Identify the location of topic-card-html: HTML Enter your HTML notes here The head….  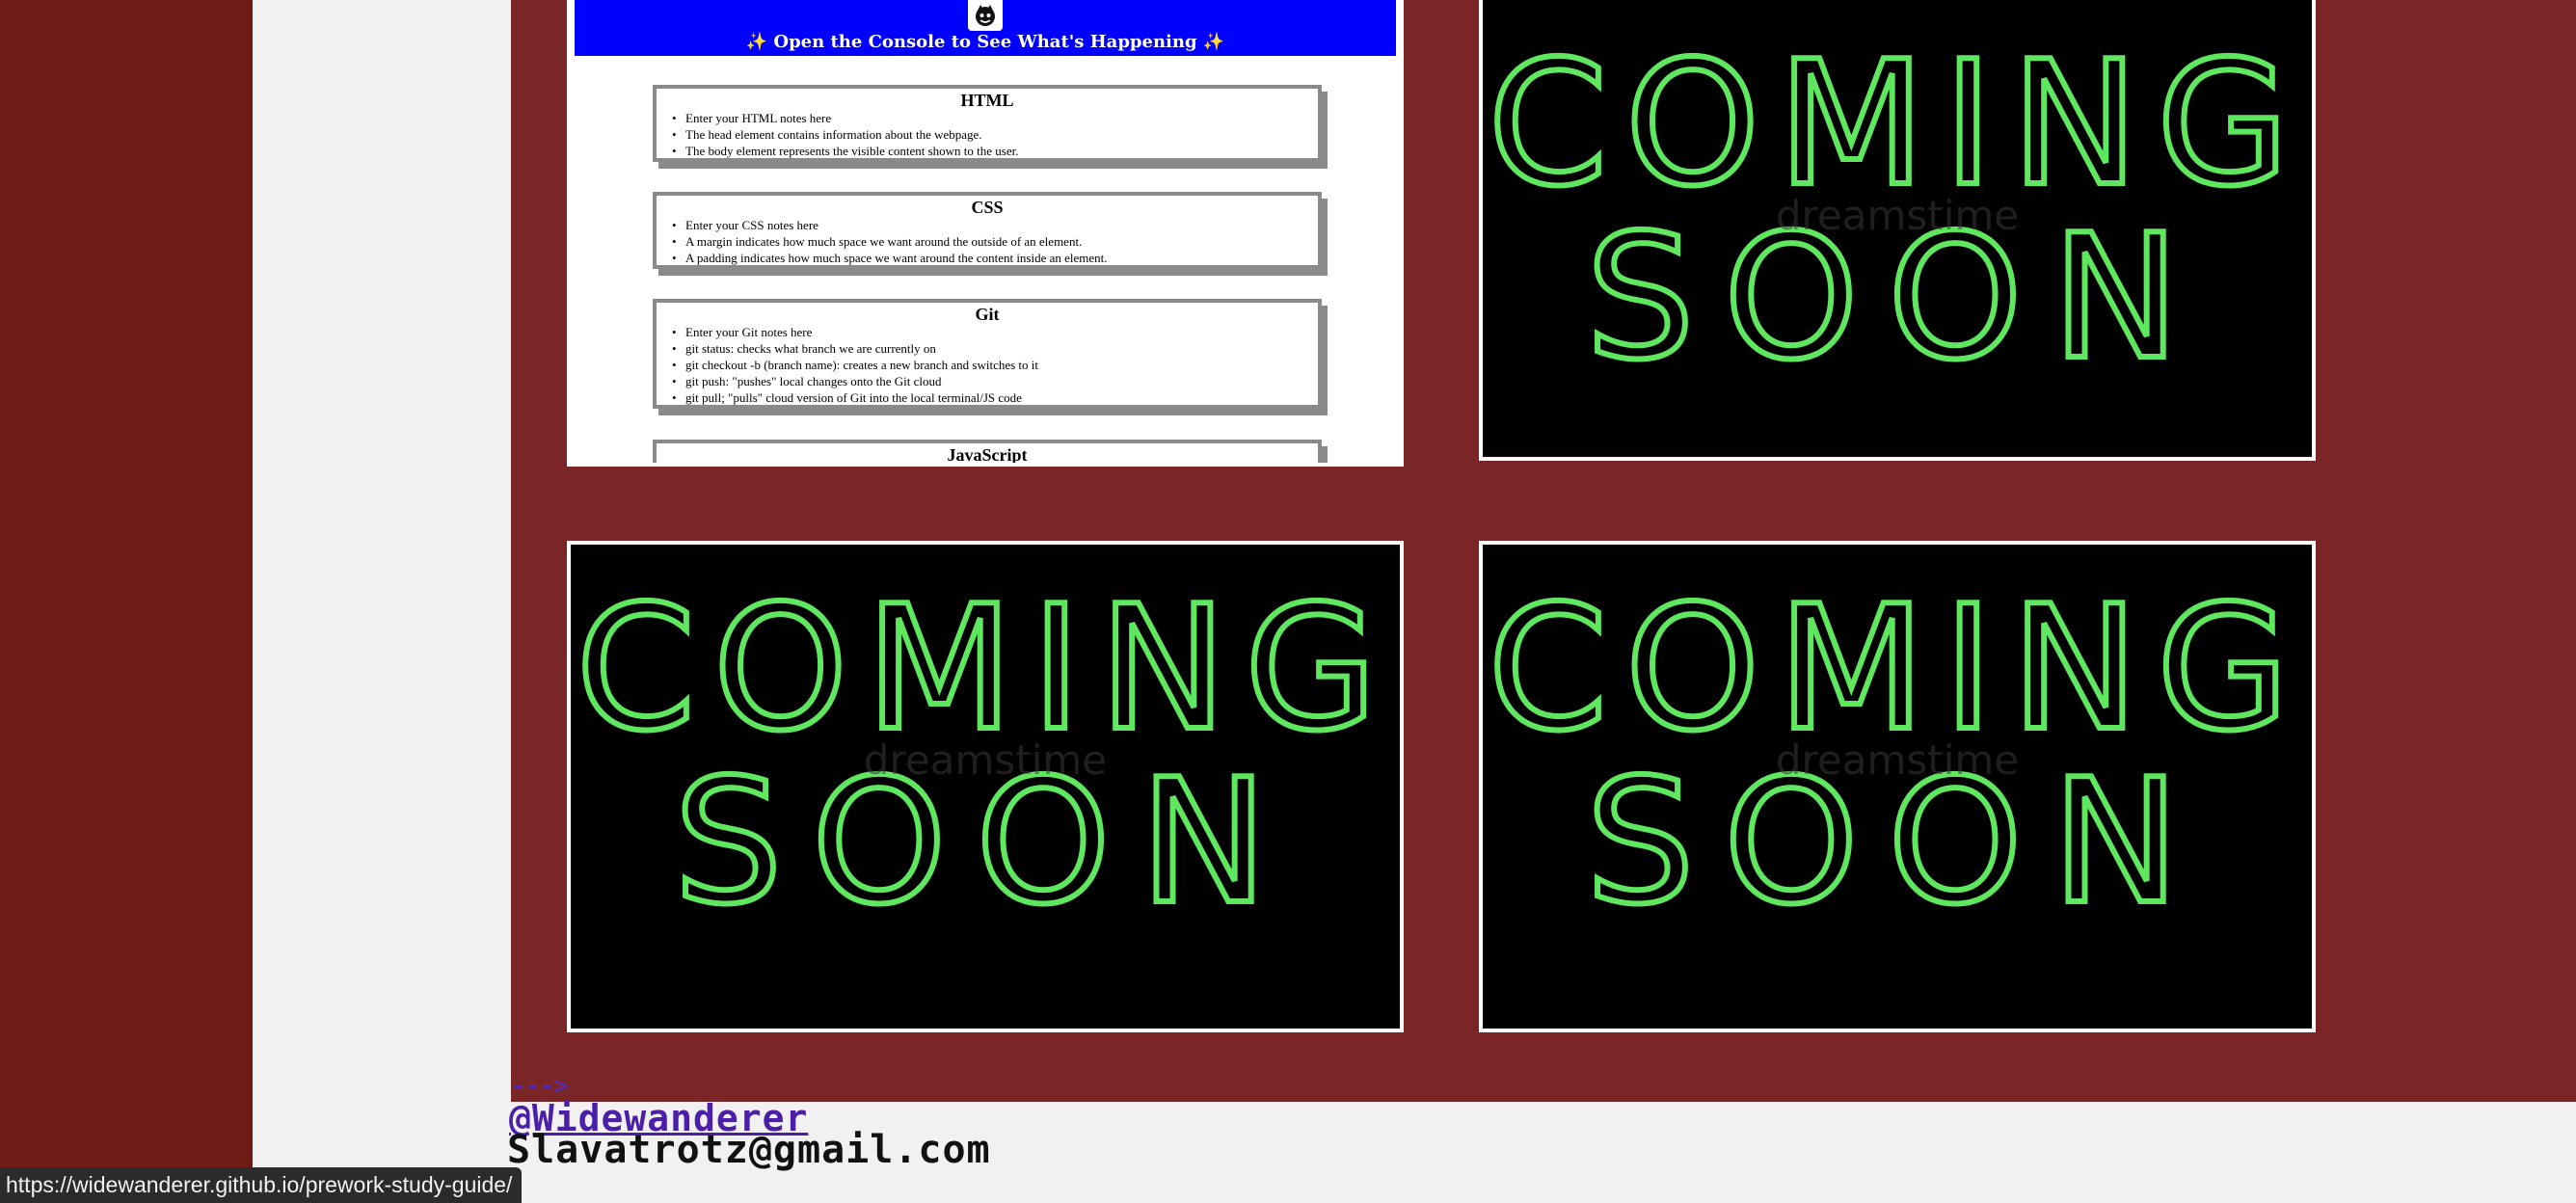
(988, 123).